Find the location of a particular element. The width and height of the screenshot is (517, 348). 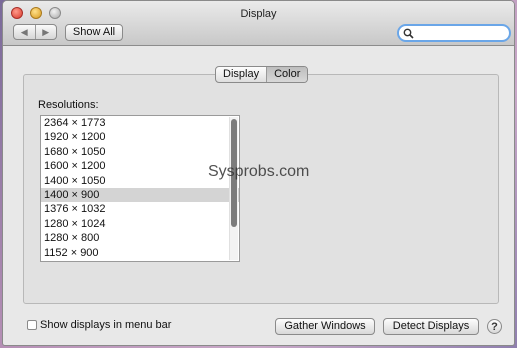

detect-displays-button: Detect Displays is located at coordinates (431, 326).